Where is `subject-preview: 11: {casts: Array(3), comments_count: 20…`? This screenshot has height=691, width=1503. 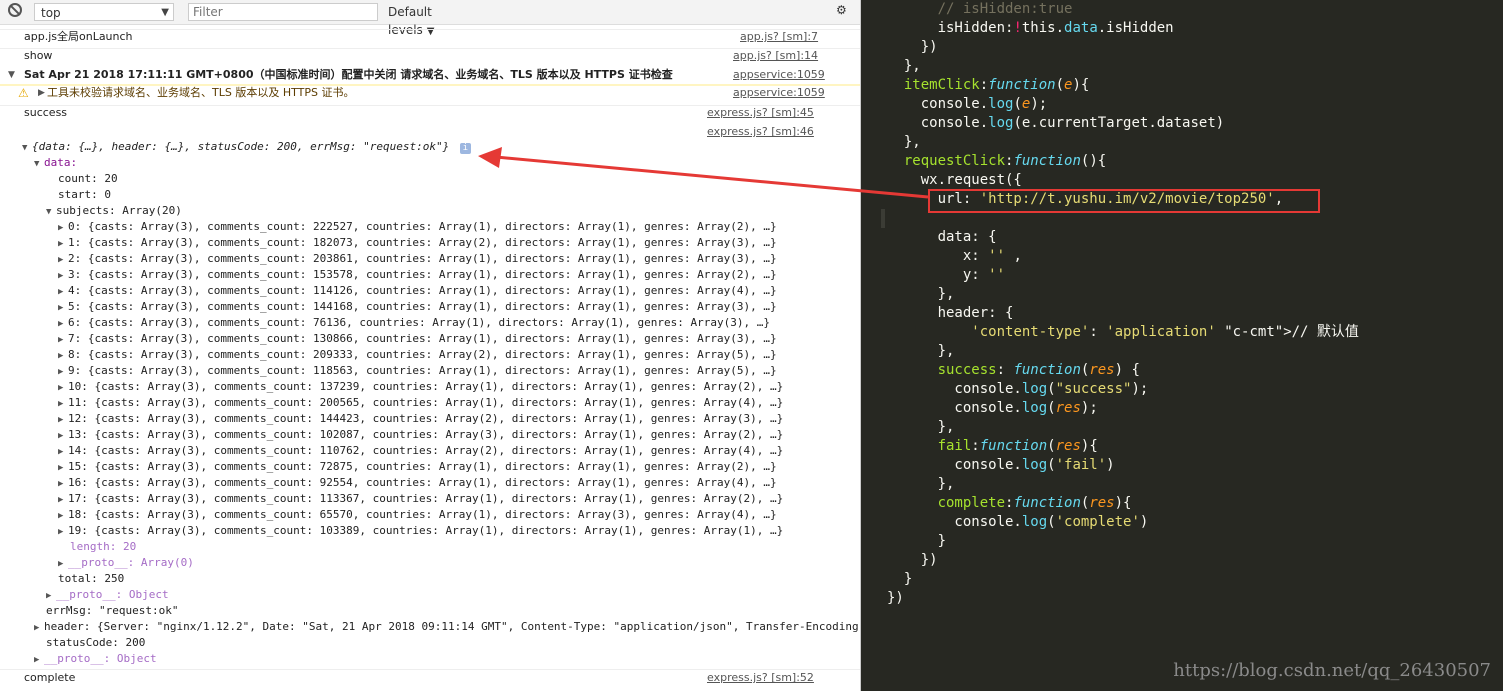
subject-preview: 11: {casts: Array(3), comments_count: 20… is located at coordinates (426, 402).